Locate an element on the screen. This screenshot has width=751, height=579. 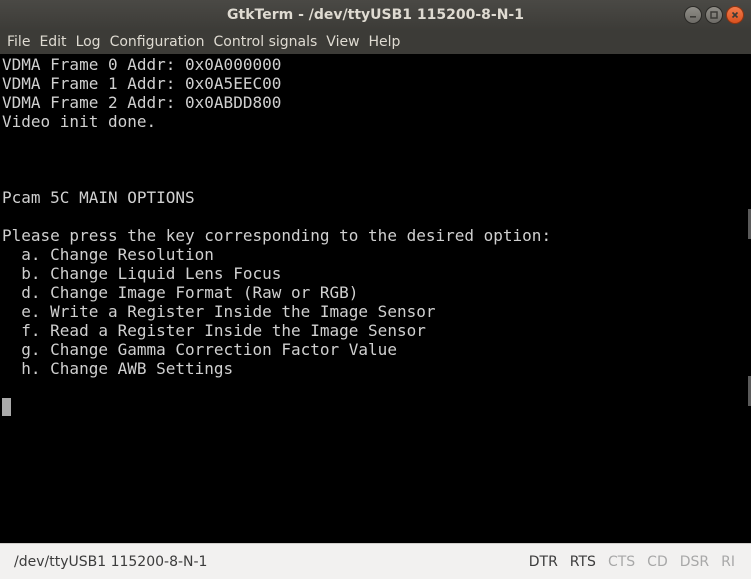
minimize-icon is located at coordinates (693, 17).